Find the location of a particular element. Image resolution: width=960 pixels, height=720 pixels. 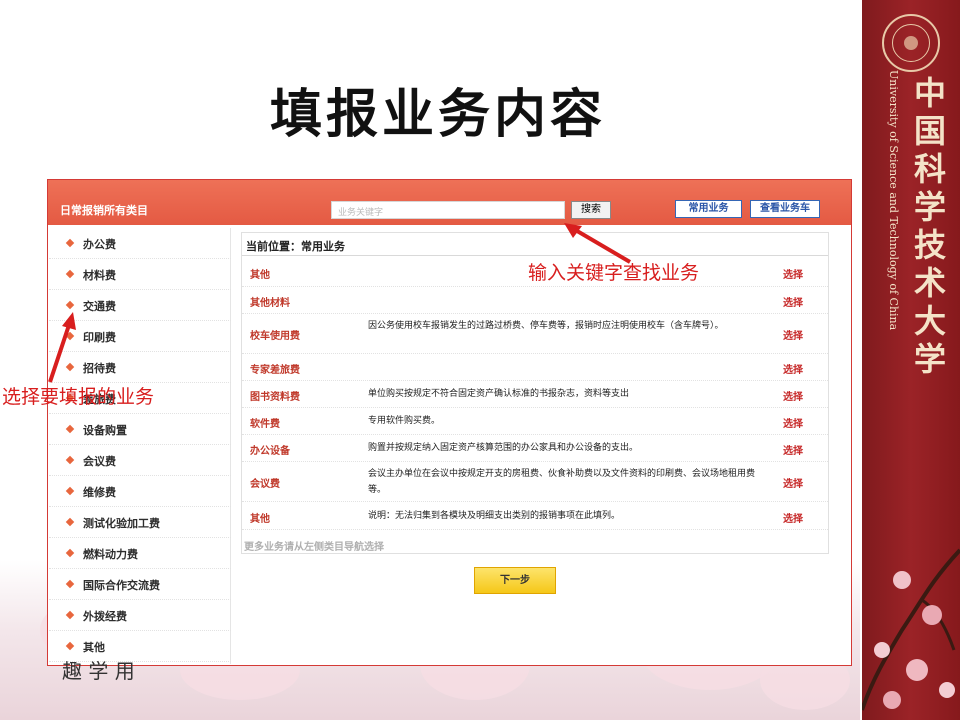

sidebar-item-label: 印刷费 is located at coordinates (99, 337).